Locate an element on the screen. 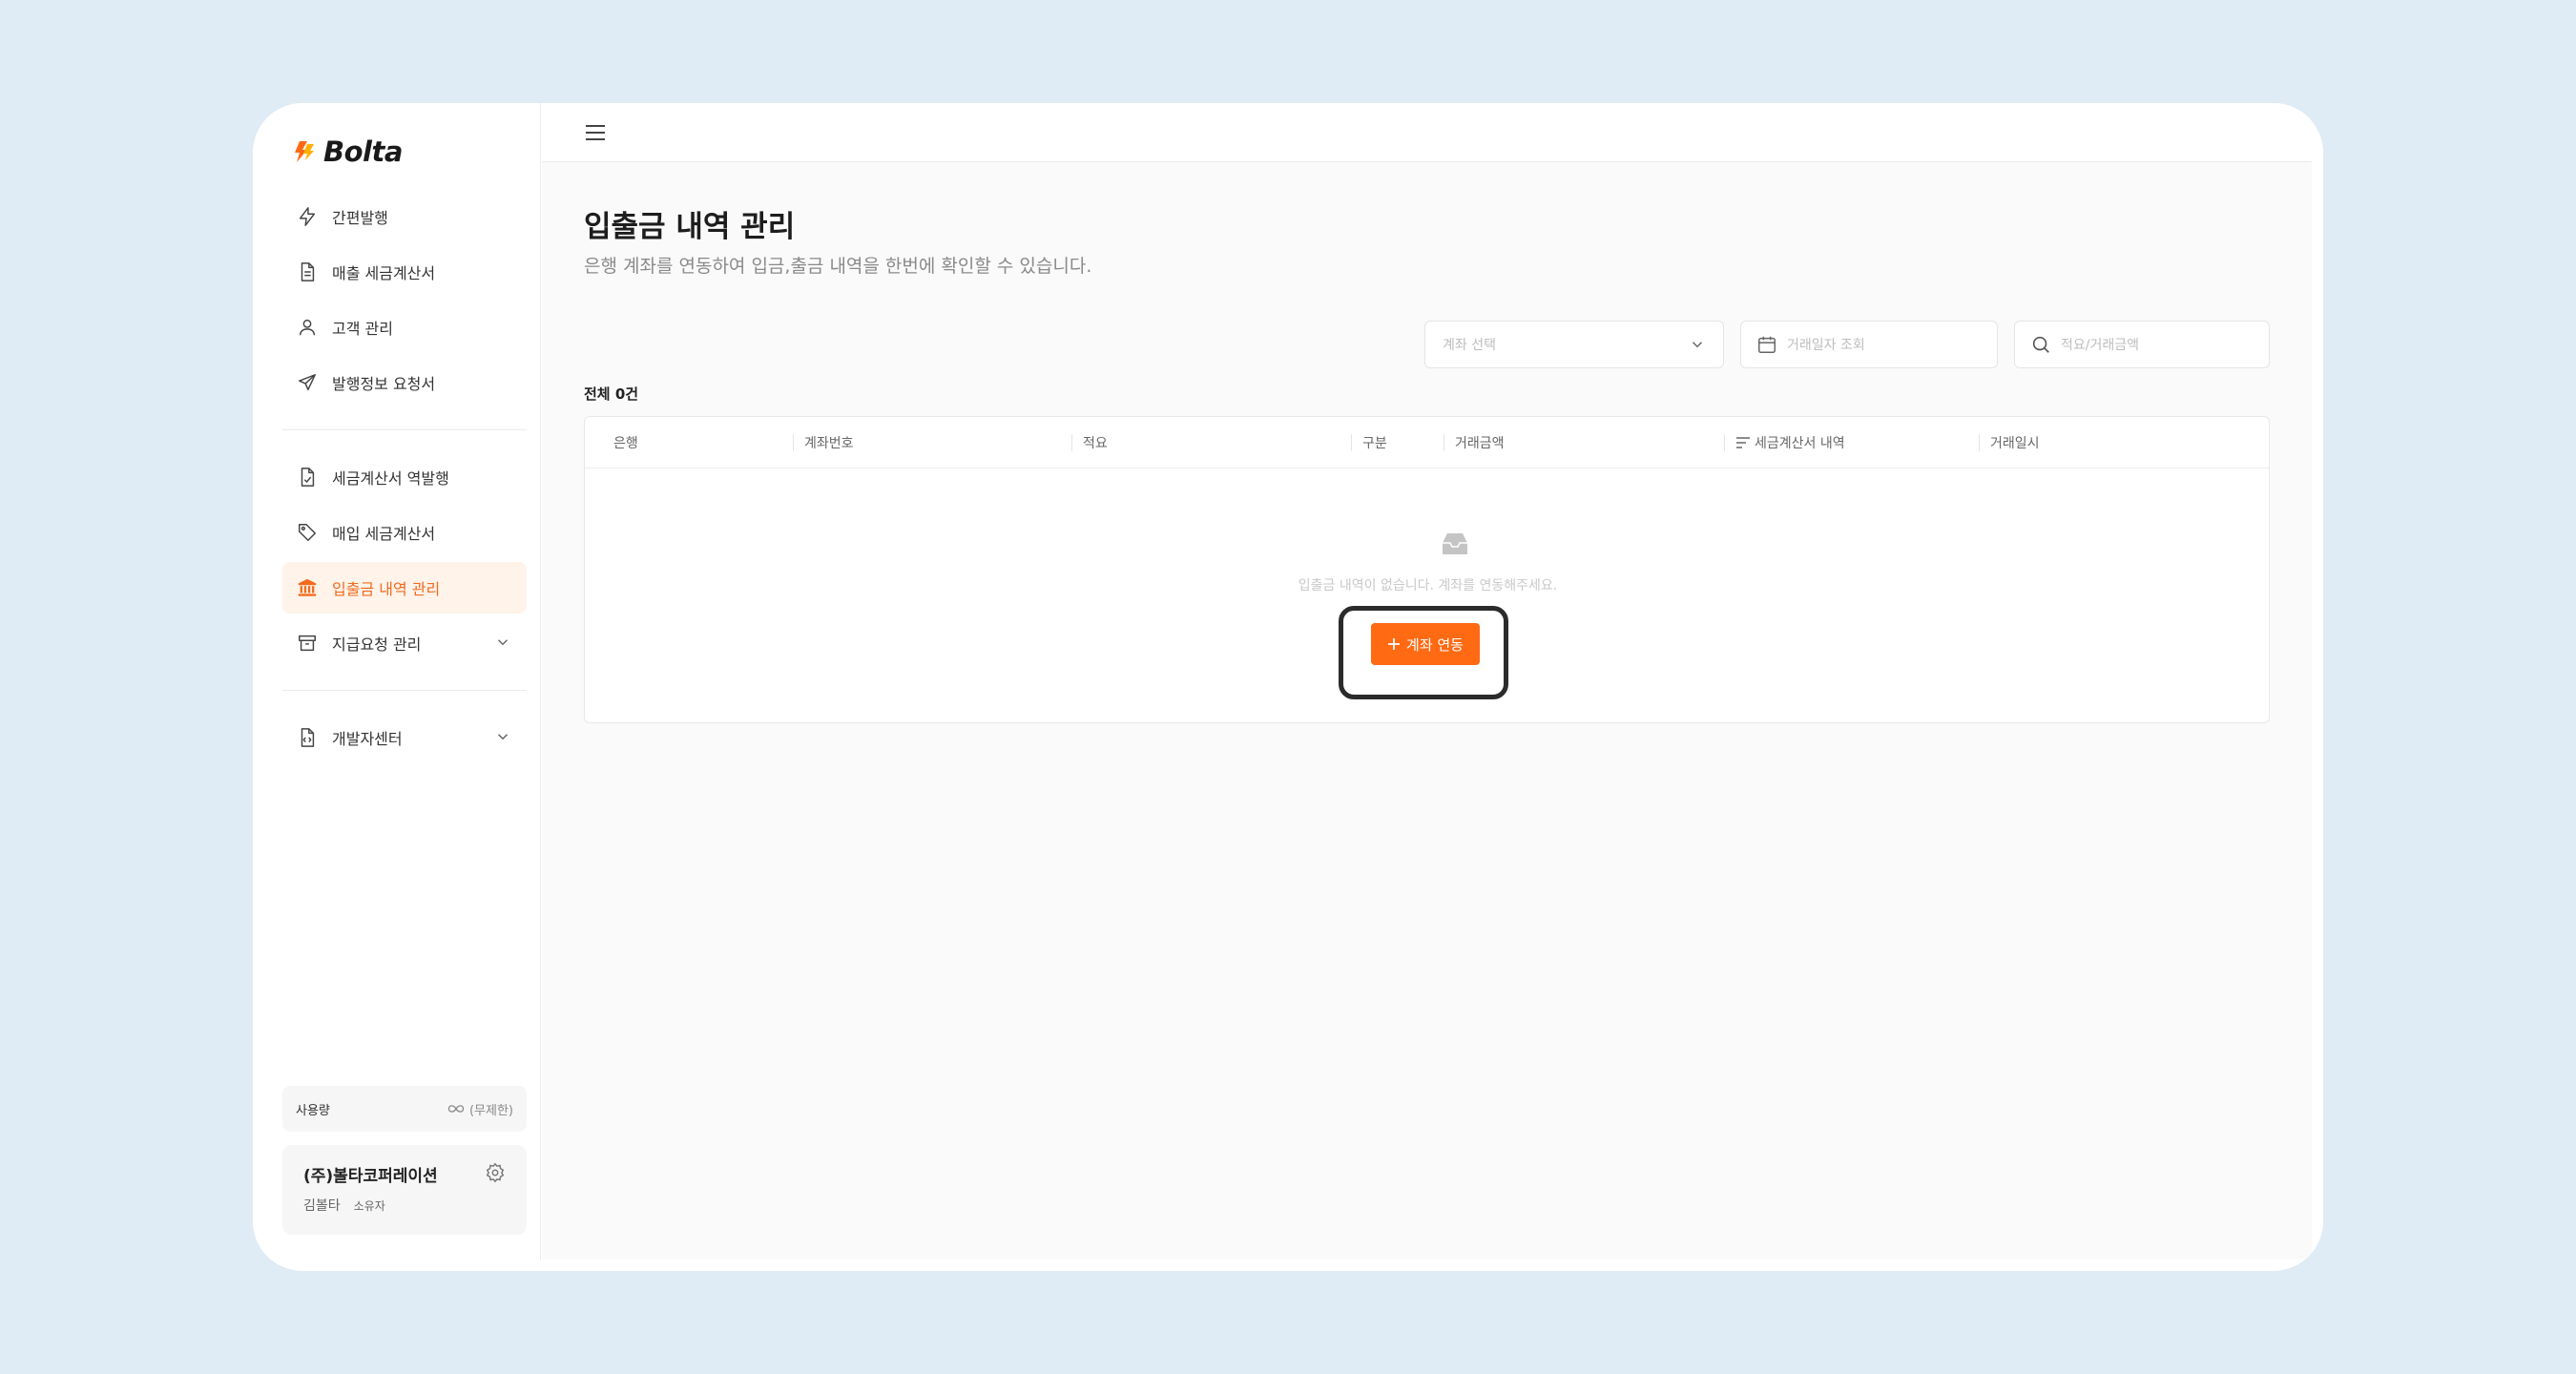 The height and width of the screenshot is (1374, 2576). code-file-icon is located at coordinates (307, 737).